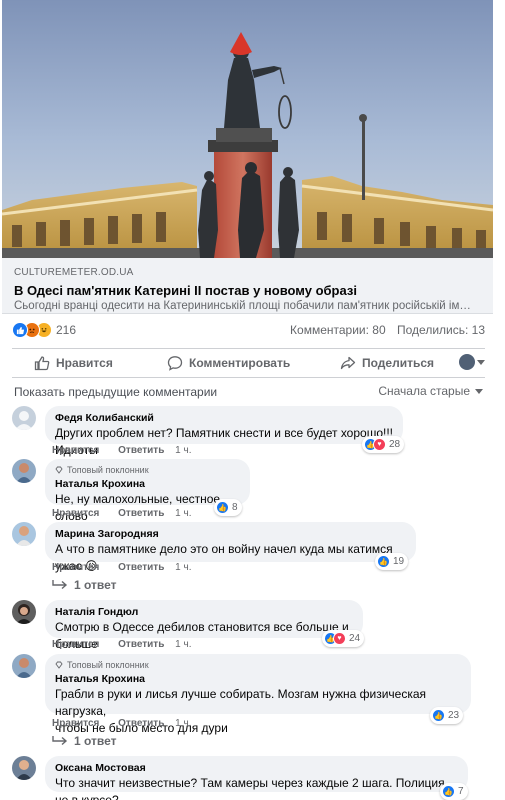 This screenshot has width=505, height=800. I want to click on audience-selector, so click(472, 363).